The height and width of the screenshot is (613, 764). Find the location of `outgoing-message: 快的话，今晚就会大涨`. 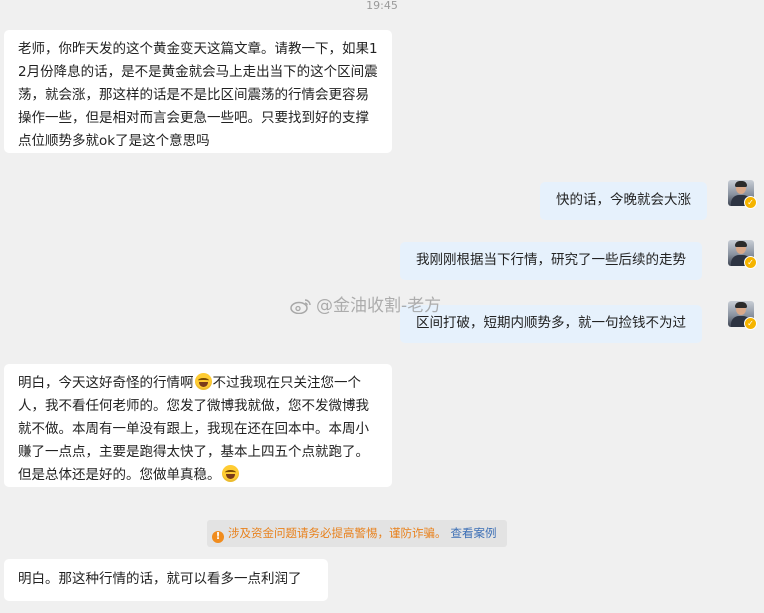

outgoing-message: 快的话，今晚就会大涨 is located at coordinates (623, 201).